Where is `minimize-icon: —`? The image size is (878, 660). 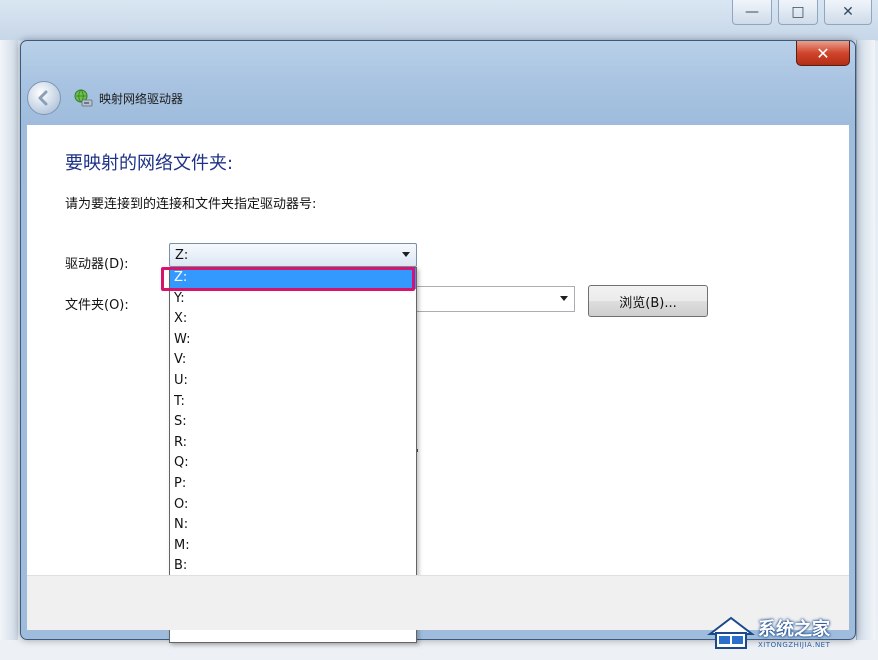 minimize-icon: — is located at coordinates (752, 12).